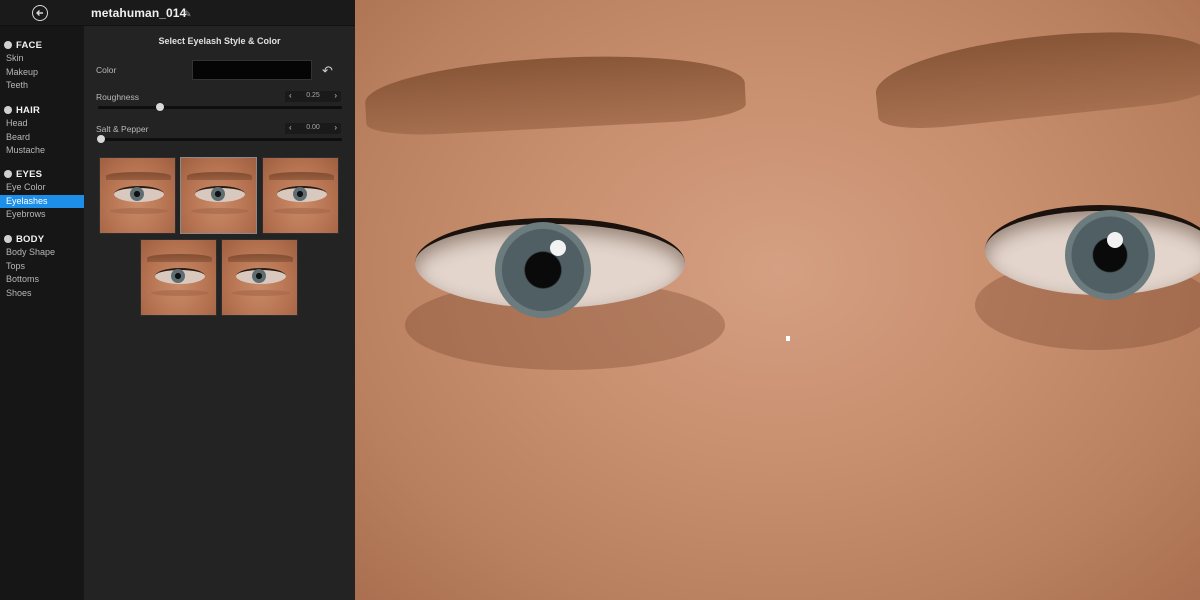  I want to click on sidebar-item-eyebrows: Eyebrows, so click(42, 215).